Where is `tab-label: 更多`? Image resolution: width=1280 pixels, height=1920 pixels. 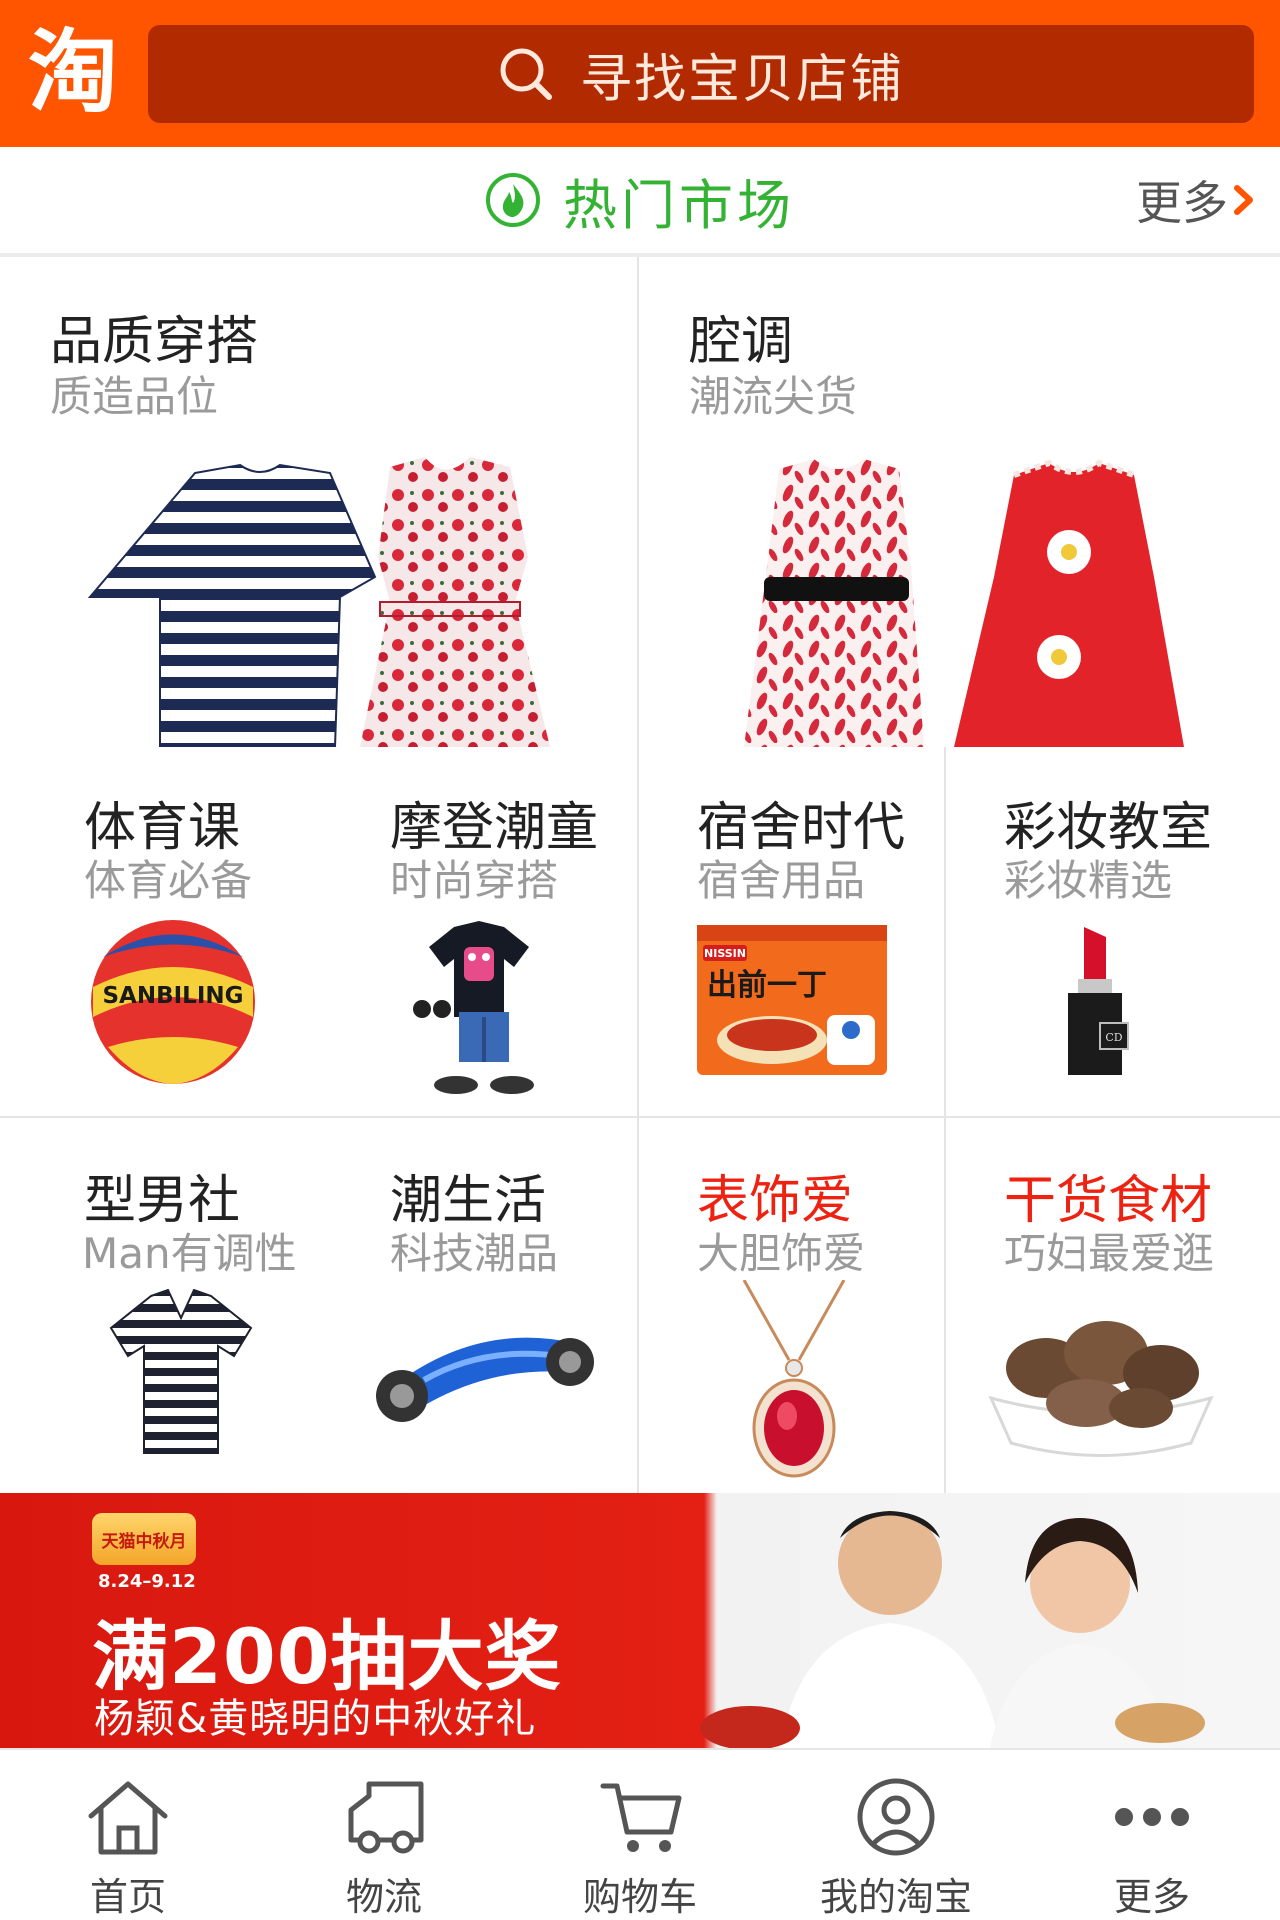
tab-label: 更多 is located at coordinates (1151, 1897).